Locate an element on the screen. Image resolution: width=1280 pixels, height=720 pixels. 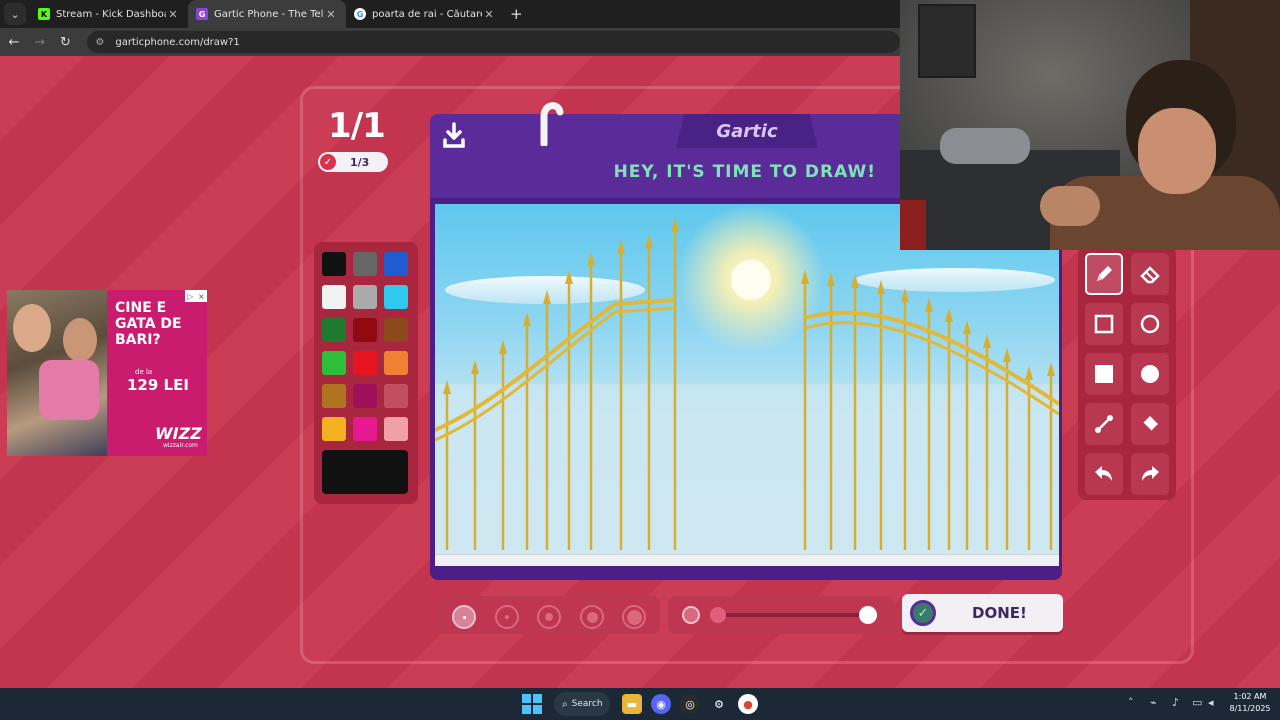
windows-start-icon is located at coordinates (532, 704).